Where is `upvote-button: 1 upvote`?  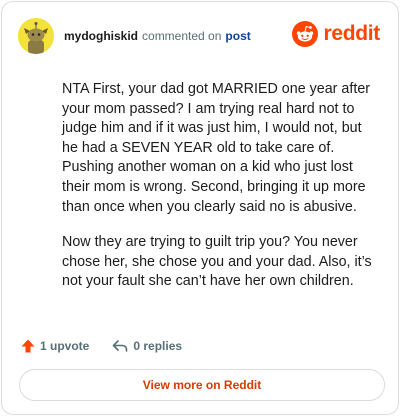 upvote-button: 1 upvote is located at coordinates (54, 346).